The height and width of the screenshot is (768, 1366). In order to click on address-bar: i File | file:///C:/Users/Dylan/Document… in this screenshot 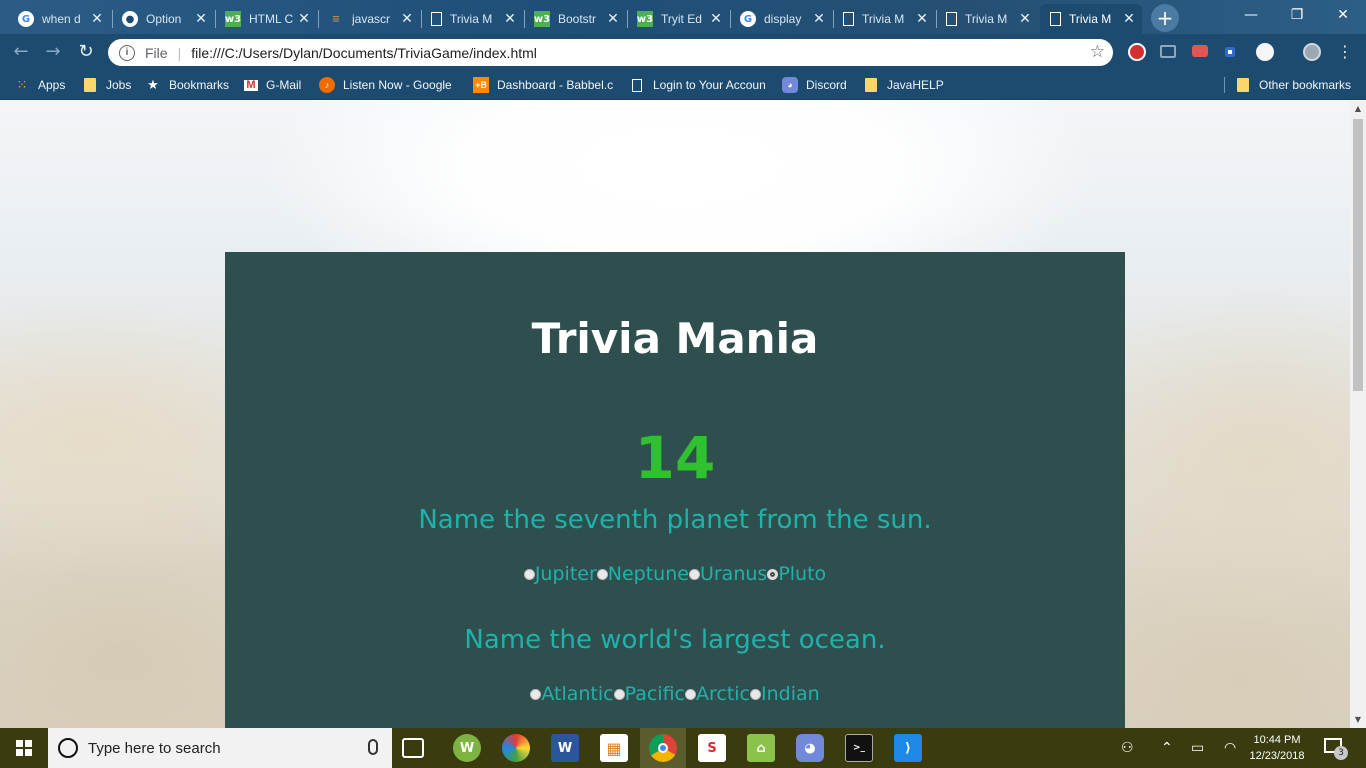, I will do `click(610, 52)`.